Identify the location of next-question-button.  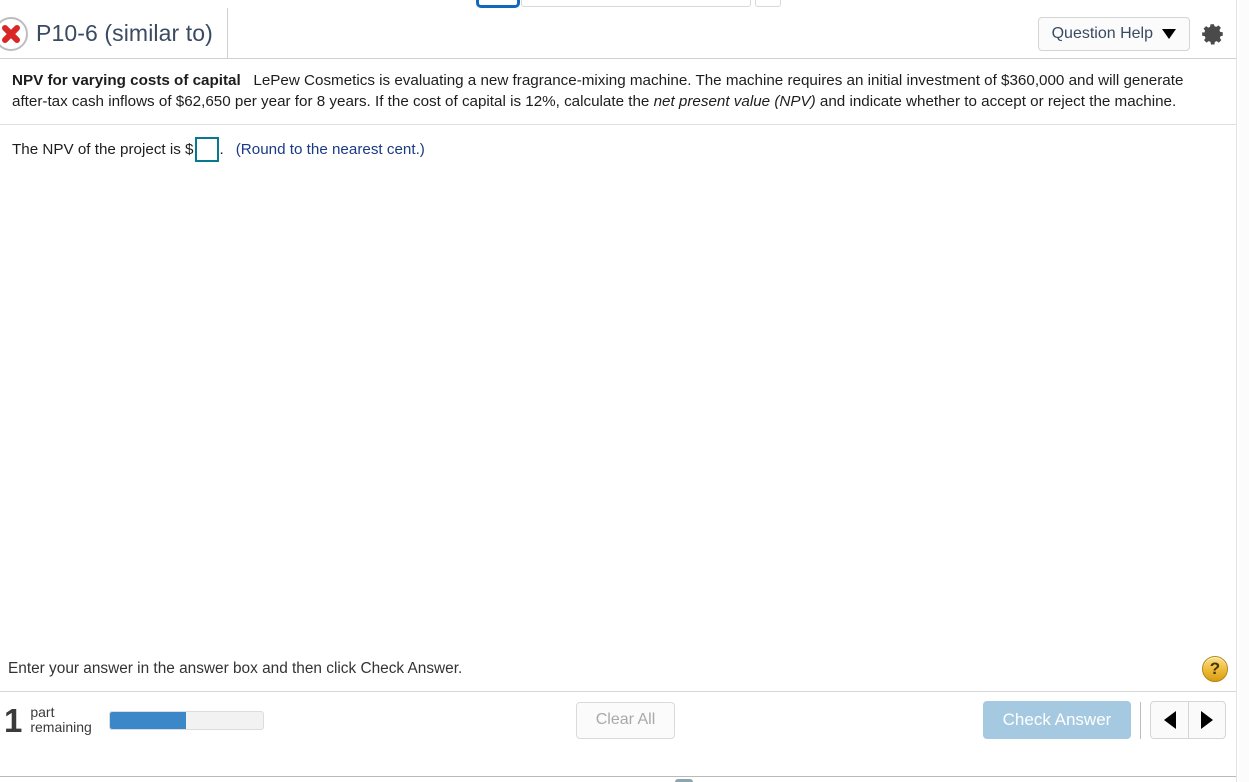
(1207, 720).